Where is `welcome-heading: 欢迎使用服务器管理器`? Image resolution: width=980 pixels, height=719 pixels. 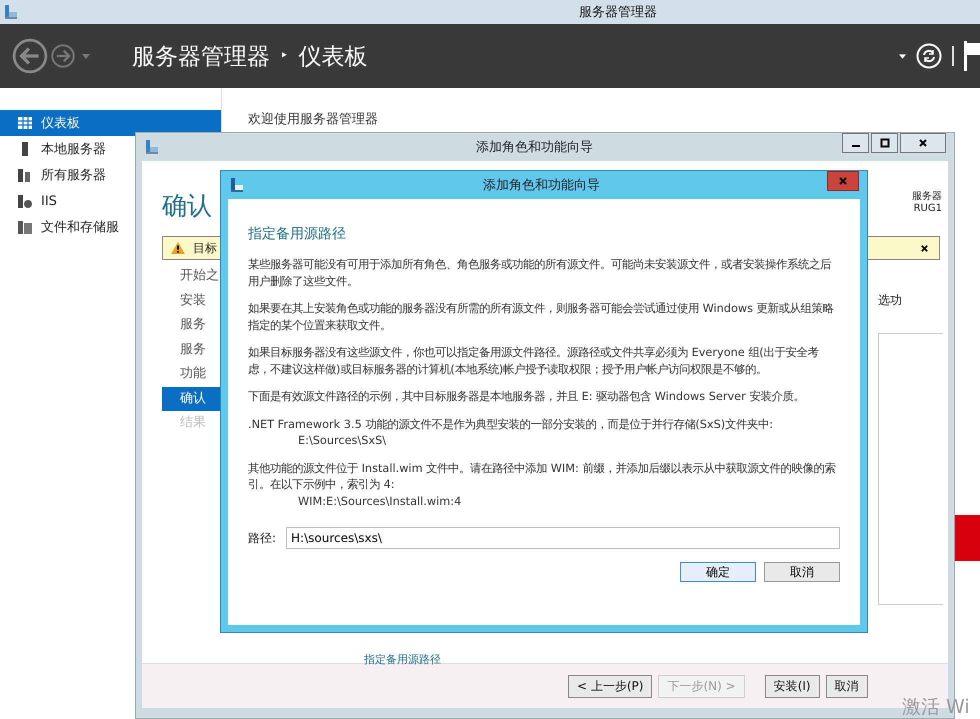
welcome-heading: 欢迎使用服务器管理器 is located at coordinates (313, 119).